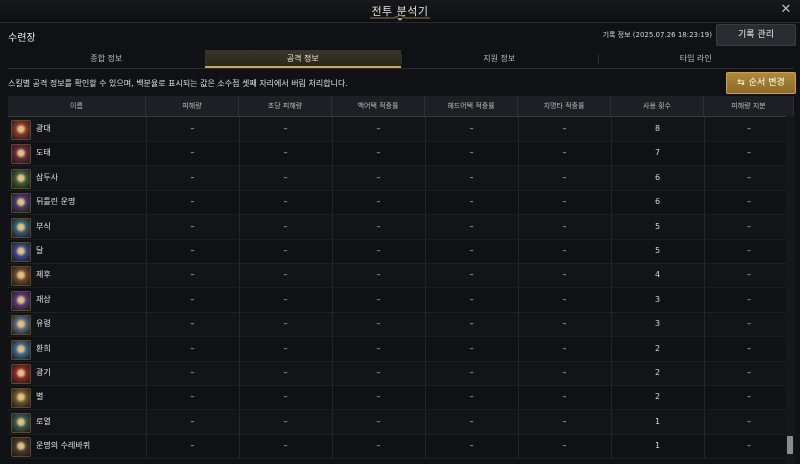 The height and width of the screenshot is (464, 800). I want to click on scroll-thumb, so click(790, 445).